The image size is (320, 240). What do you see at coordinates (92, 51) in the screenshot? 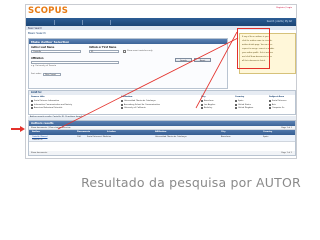
I see `initials-value: M.` at bounding box center [92, 51].